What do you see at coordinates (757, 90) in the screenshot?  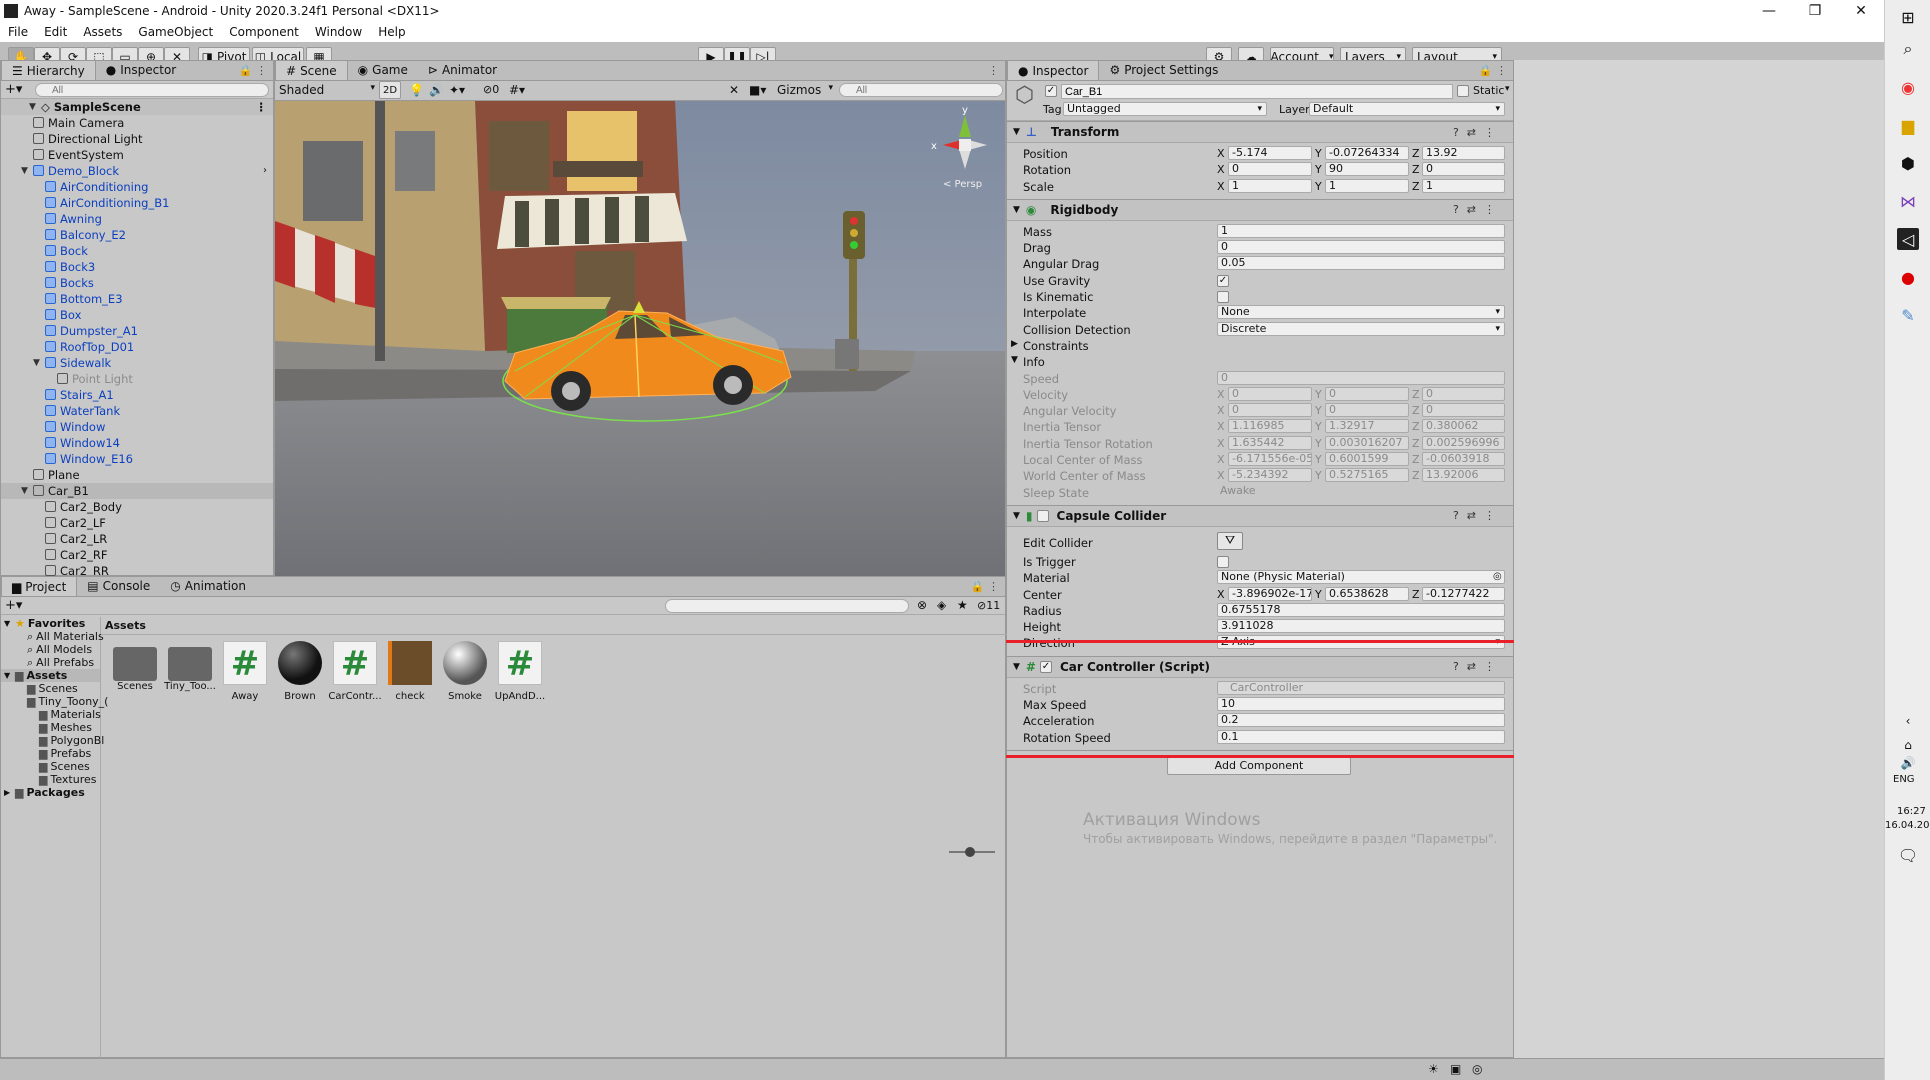 I see `camera-icon: ■▾` at bounding box center [757, 90].